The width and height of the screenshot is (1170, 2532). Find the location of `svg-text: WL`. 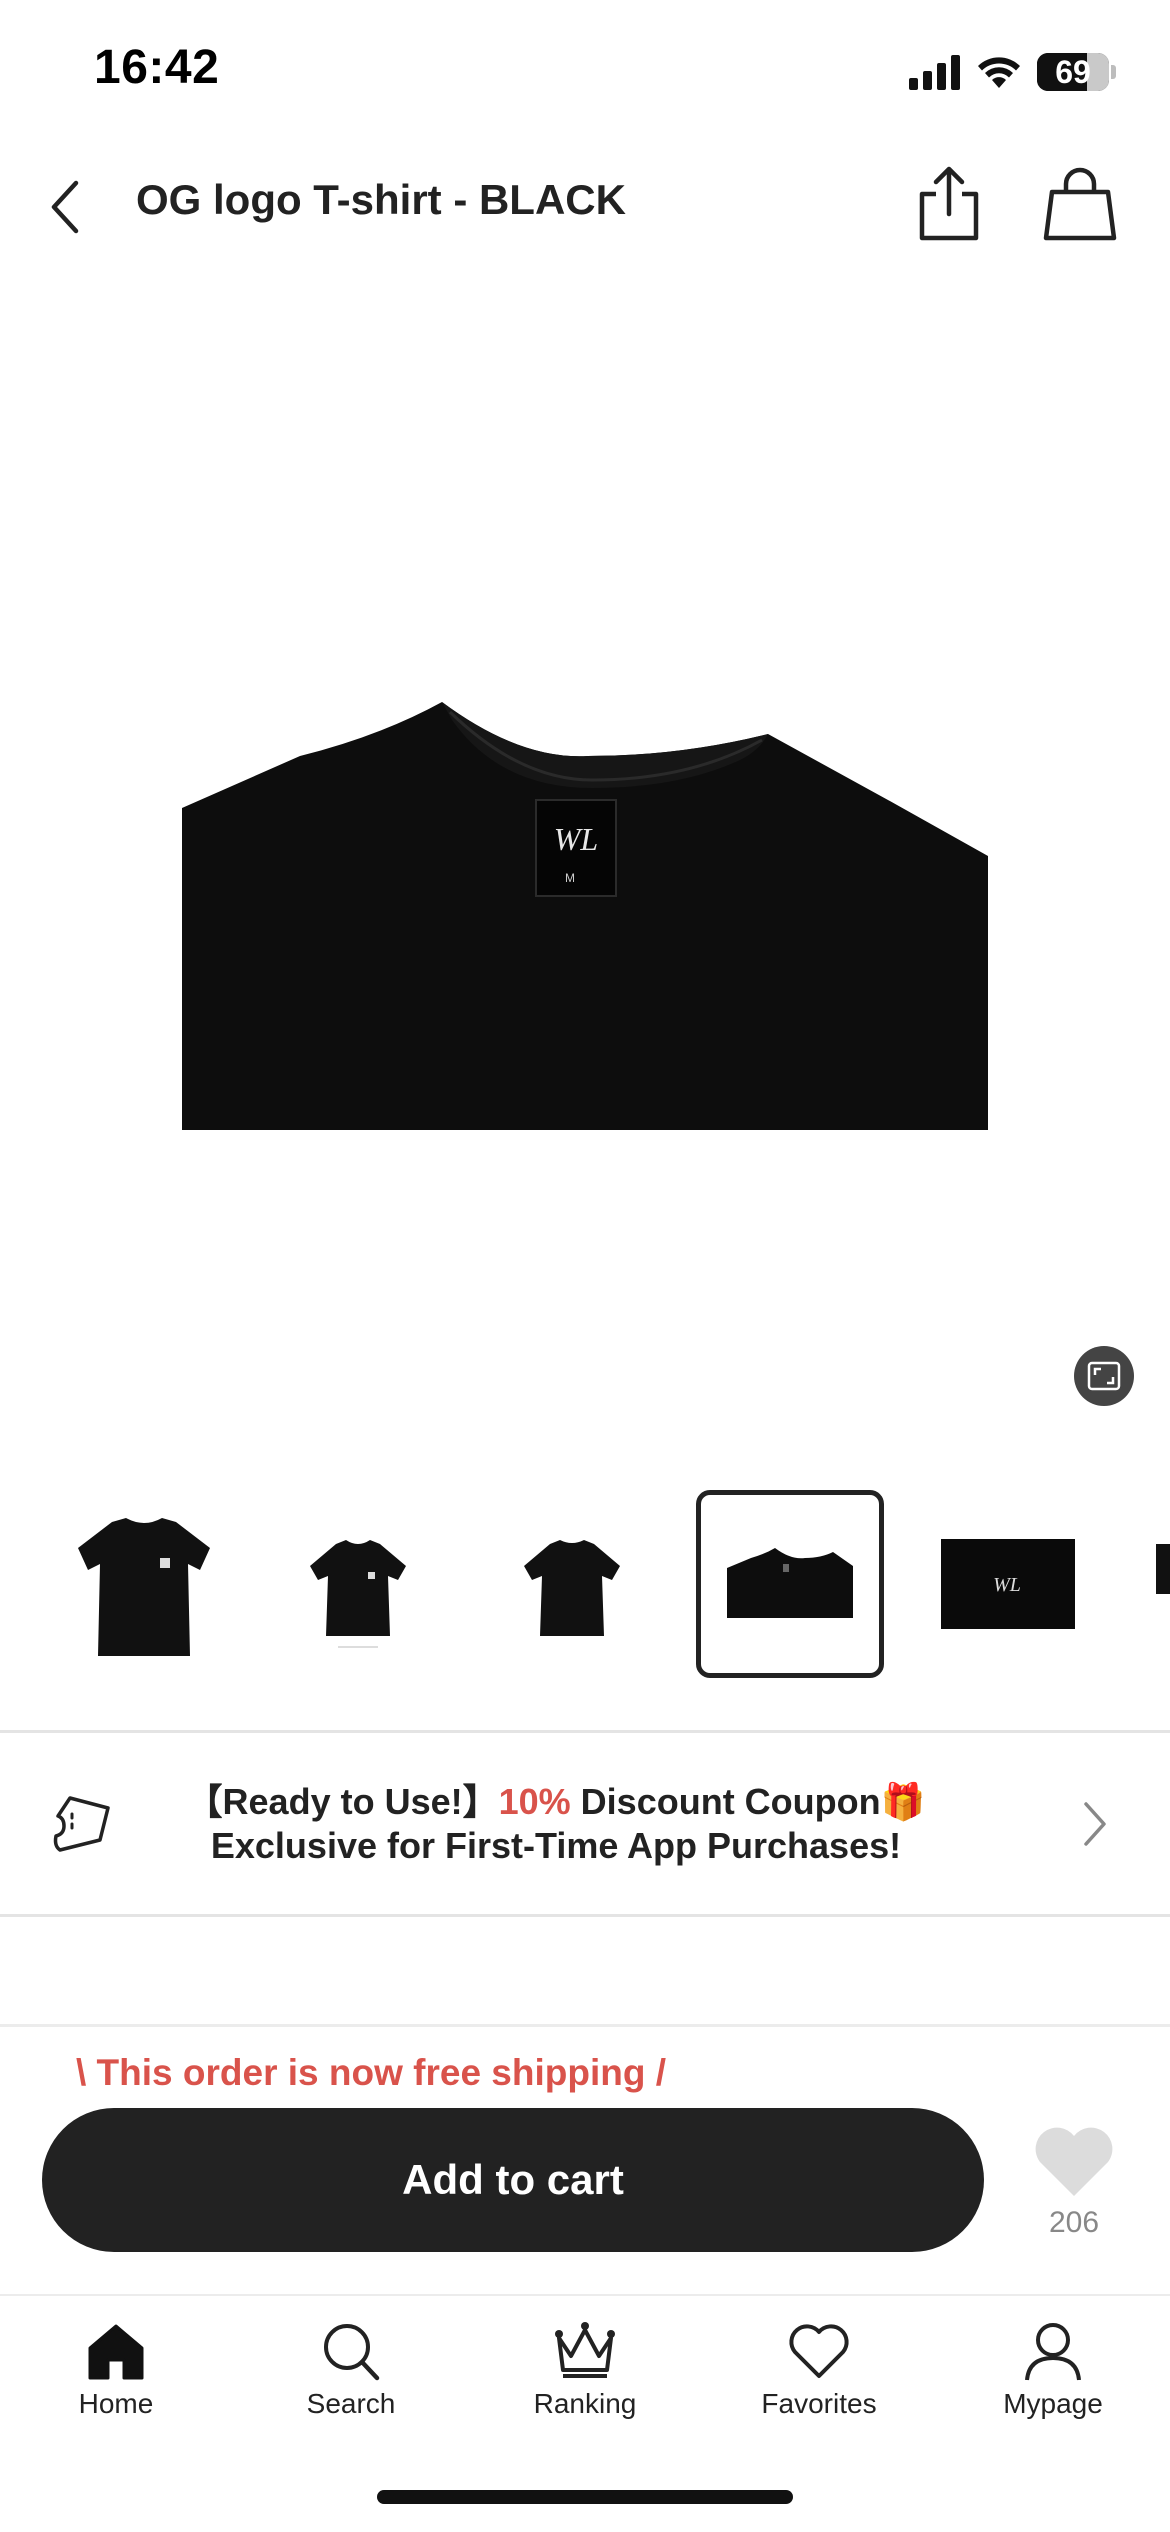

svg-text: WL is located at coordinates (1007, 1585).